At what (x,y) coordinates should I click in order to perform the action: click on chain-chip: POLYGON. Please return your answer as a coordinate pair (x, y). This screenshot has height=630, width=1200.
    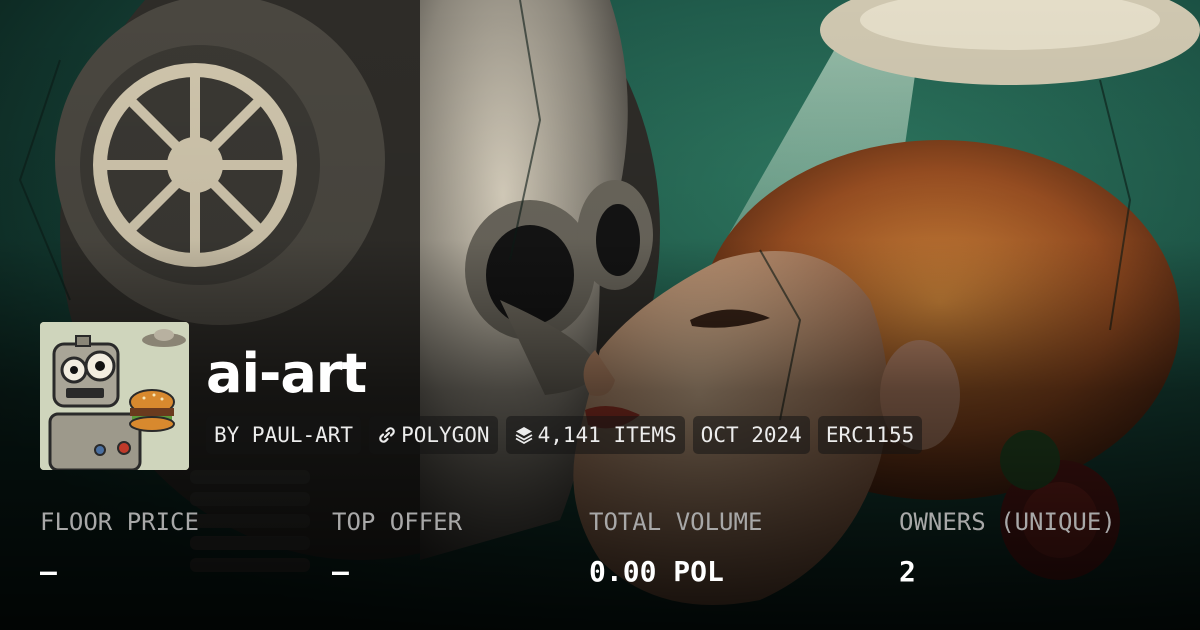
    Looking at the image, I should click on (433, 435).